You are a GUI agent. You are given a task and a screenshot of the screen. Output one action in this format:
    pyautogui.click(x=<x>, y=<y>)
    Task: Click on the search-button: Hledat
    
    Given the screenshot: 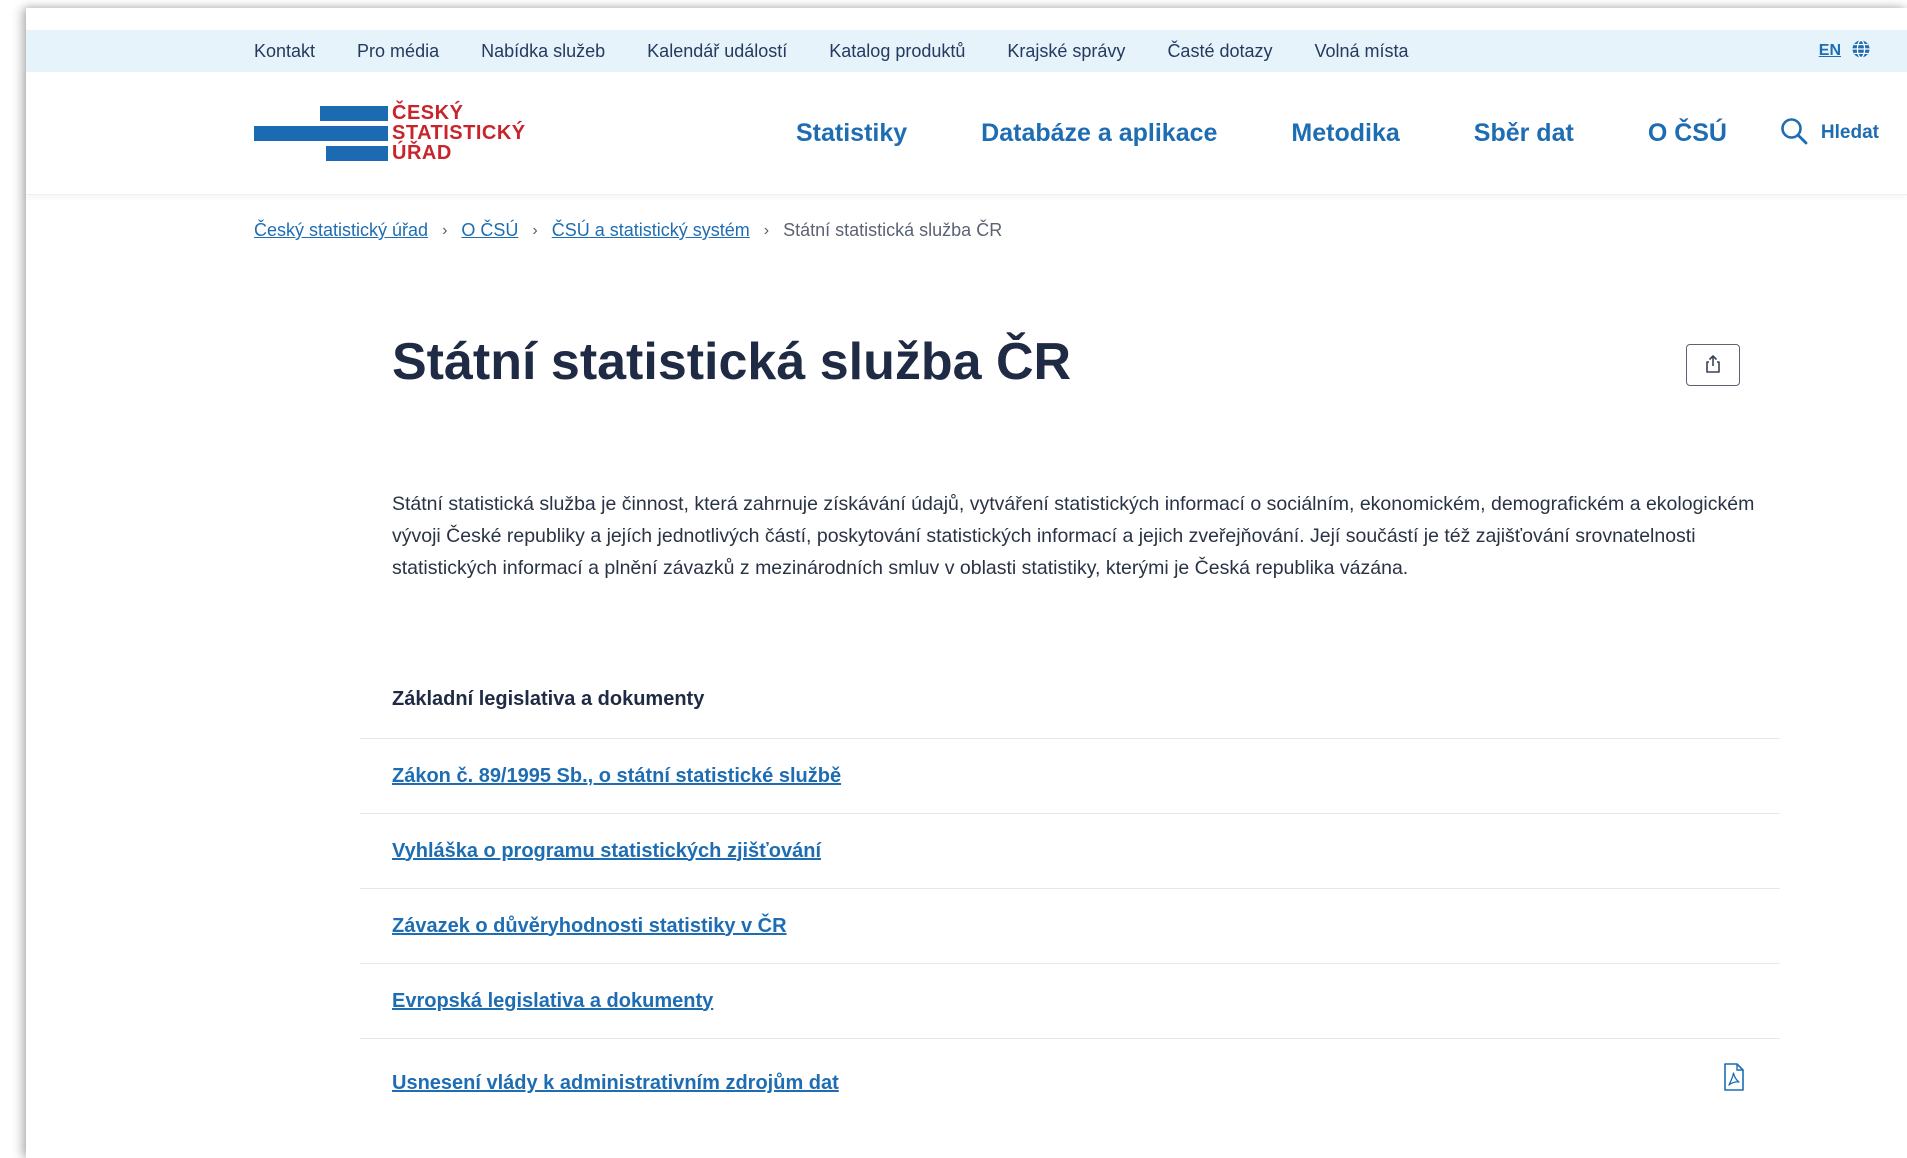 What is the action you would take?
    pyautogui.click(x=1829, y=133)
    